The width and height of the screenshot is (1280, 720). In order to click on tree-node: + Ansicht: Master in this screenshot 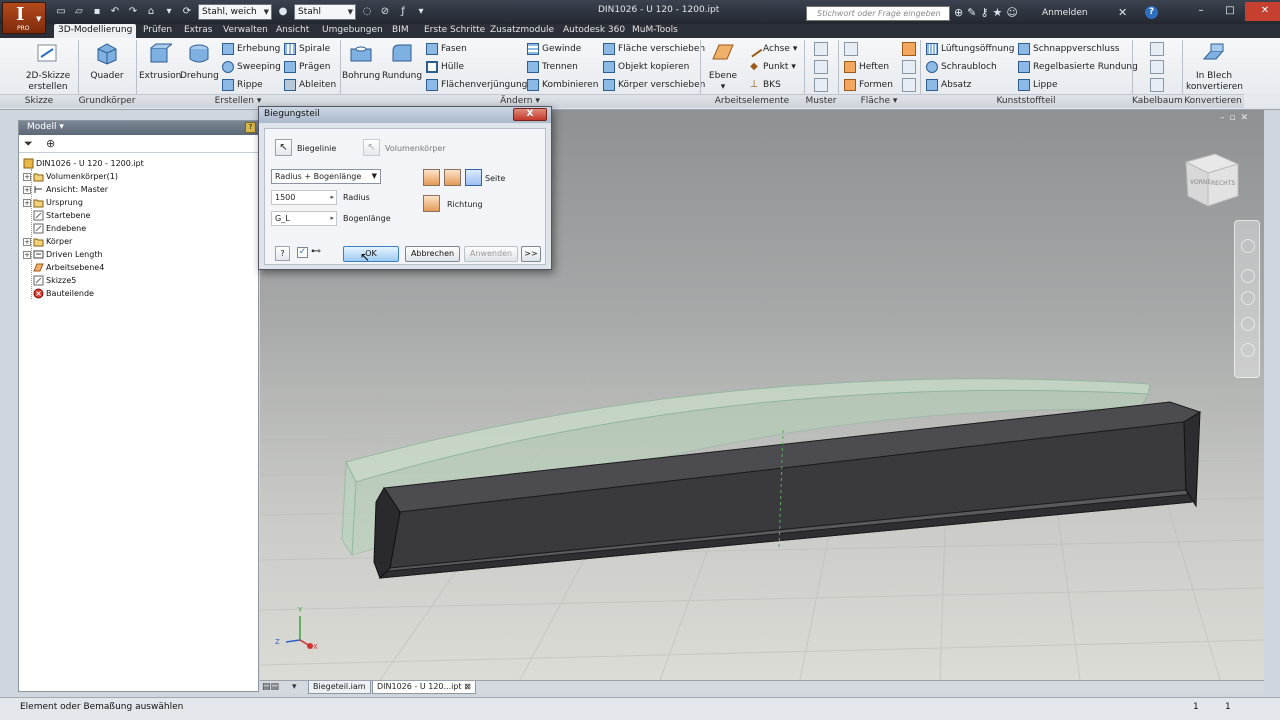, I will do `click(65, 189)`.